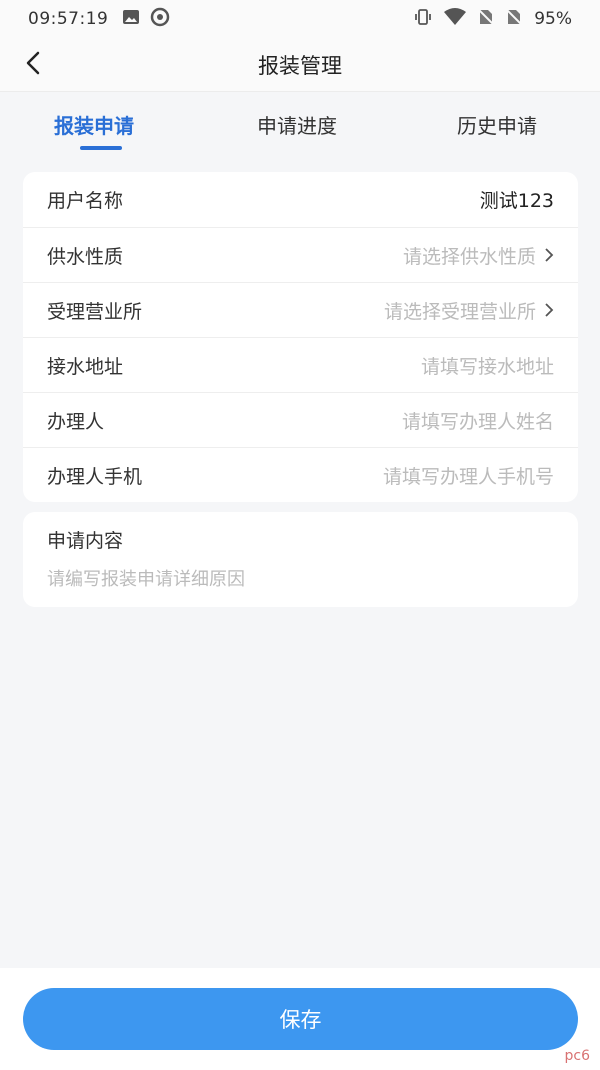  I want to click on tab-apply: 报装申请, so click(94, 124).